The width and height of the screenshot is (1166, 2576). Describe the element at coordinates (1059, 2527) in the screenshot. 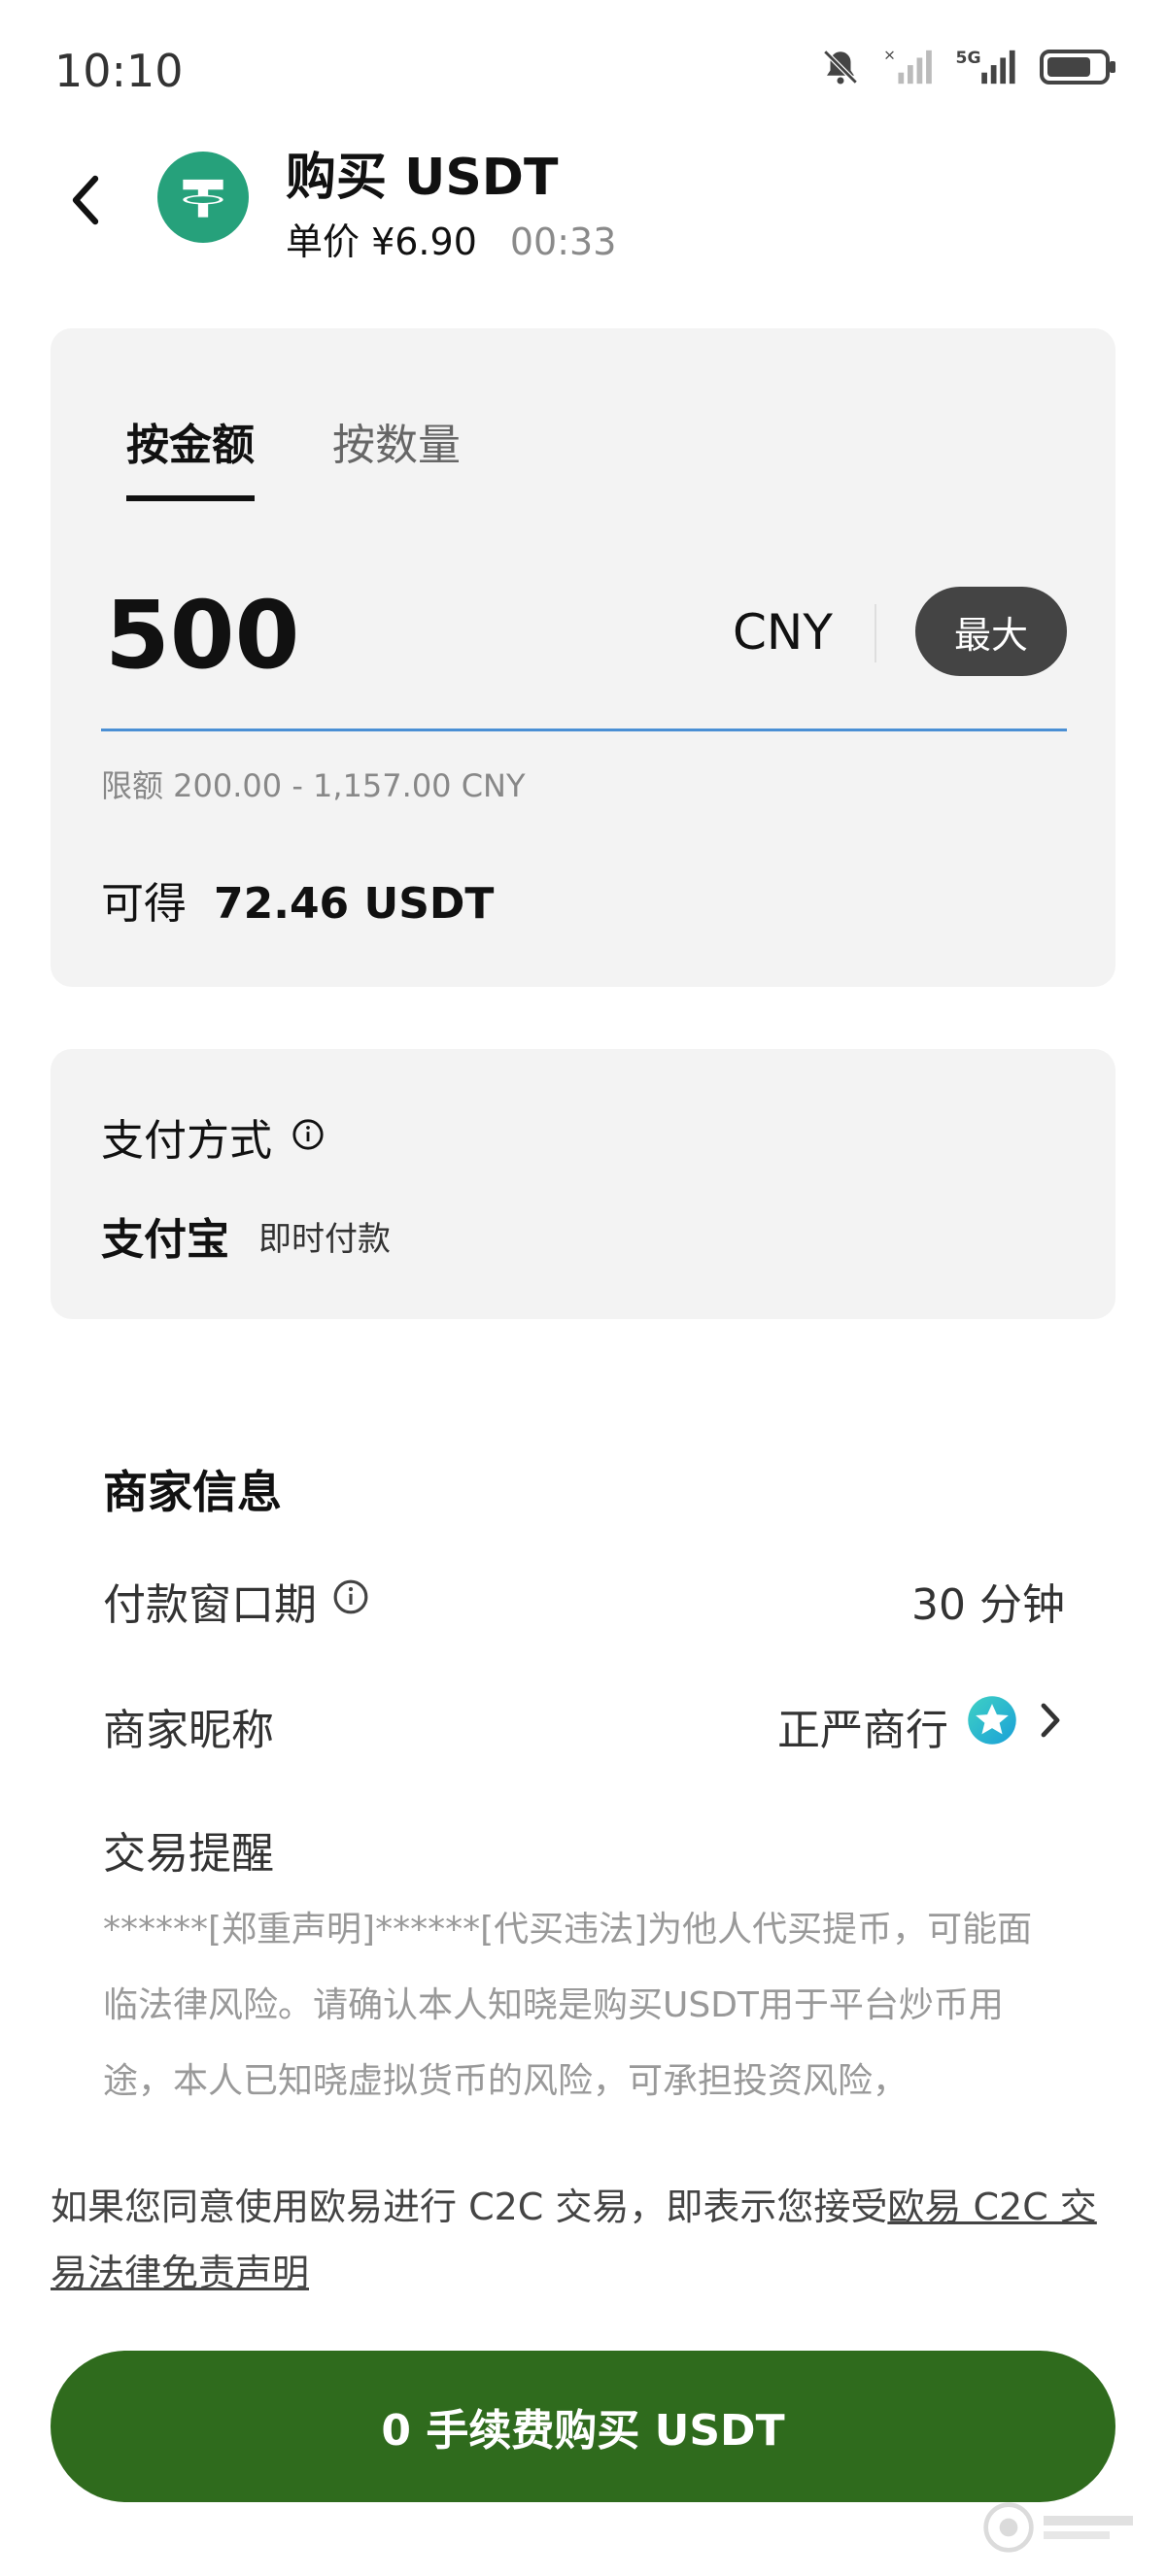

I see `watermark-logo` at that location.